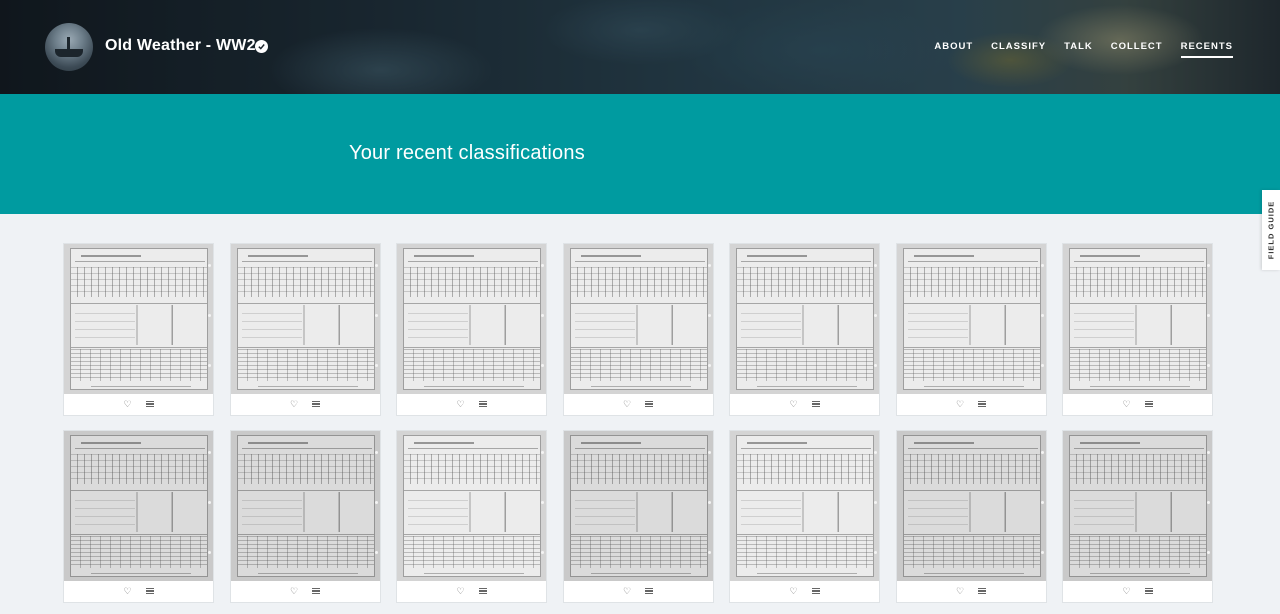 The width and height of the screenshot is (1280, 614). I want to click on field-guide-label: FIELD GUIDE, so click(1271, 230).